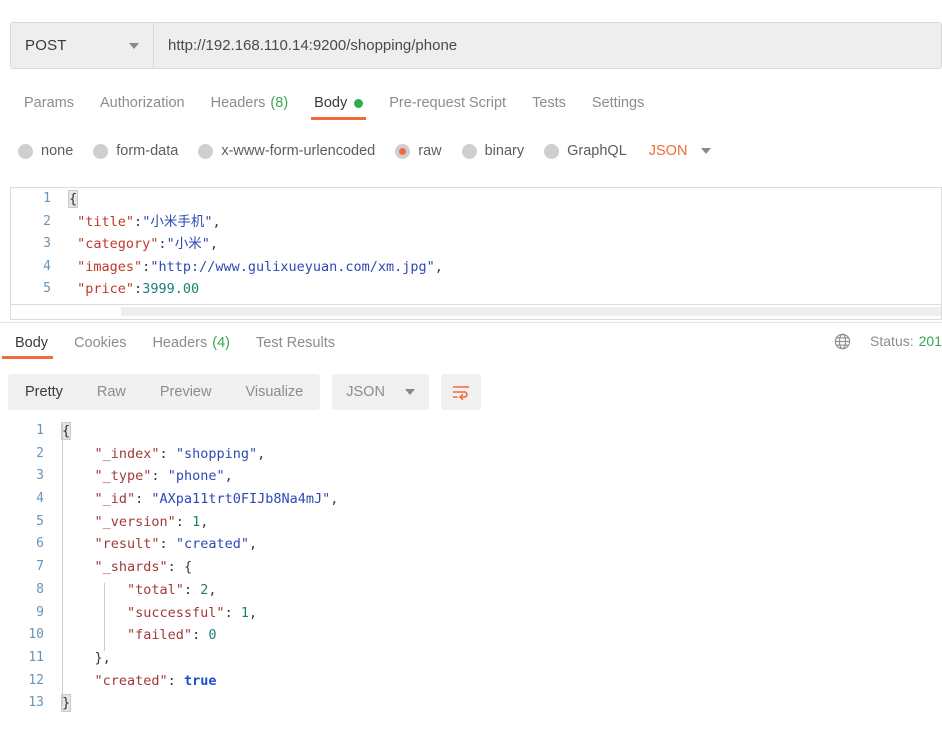  Describe the element at coordinates (177, 221) in the screenshot. I see `code-token: "小米手机"` at that location.